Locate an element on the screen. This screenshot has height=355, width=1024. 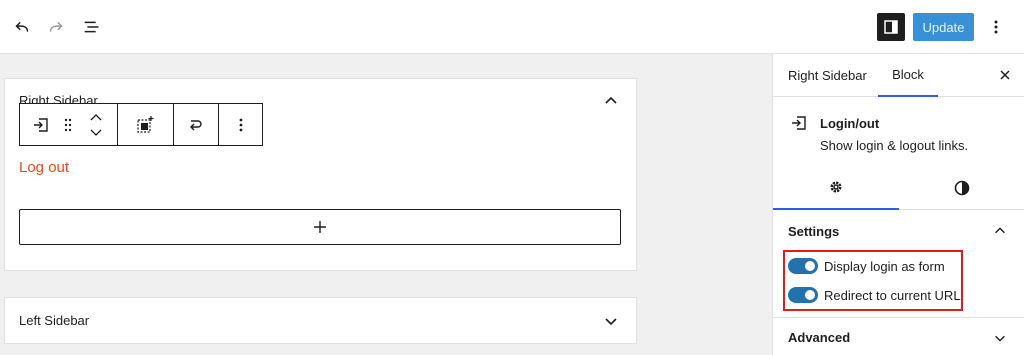
sidebar-tabs: Right Sidebar Block is located at coordinates (898, 75).